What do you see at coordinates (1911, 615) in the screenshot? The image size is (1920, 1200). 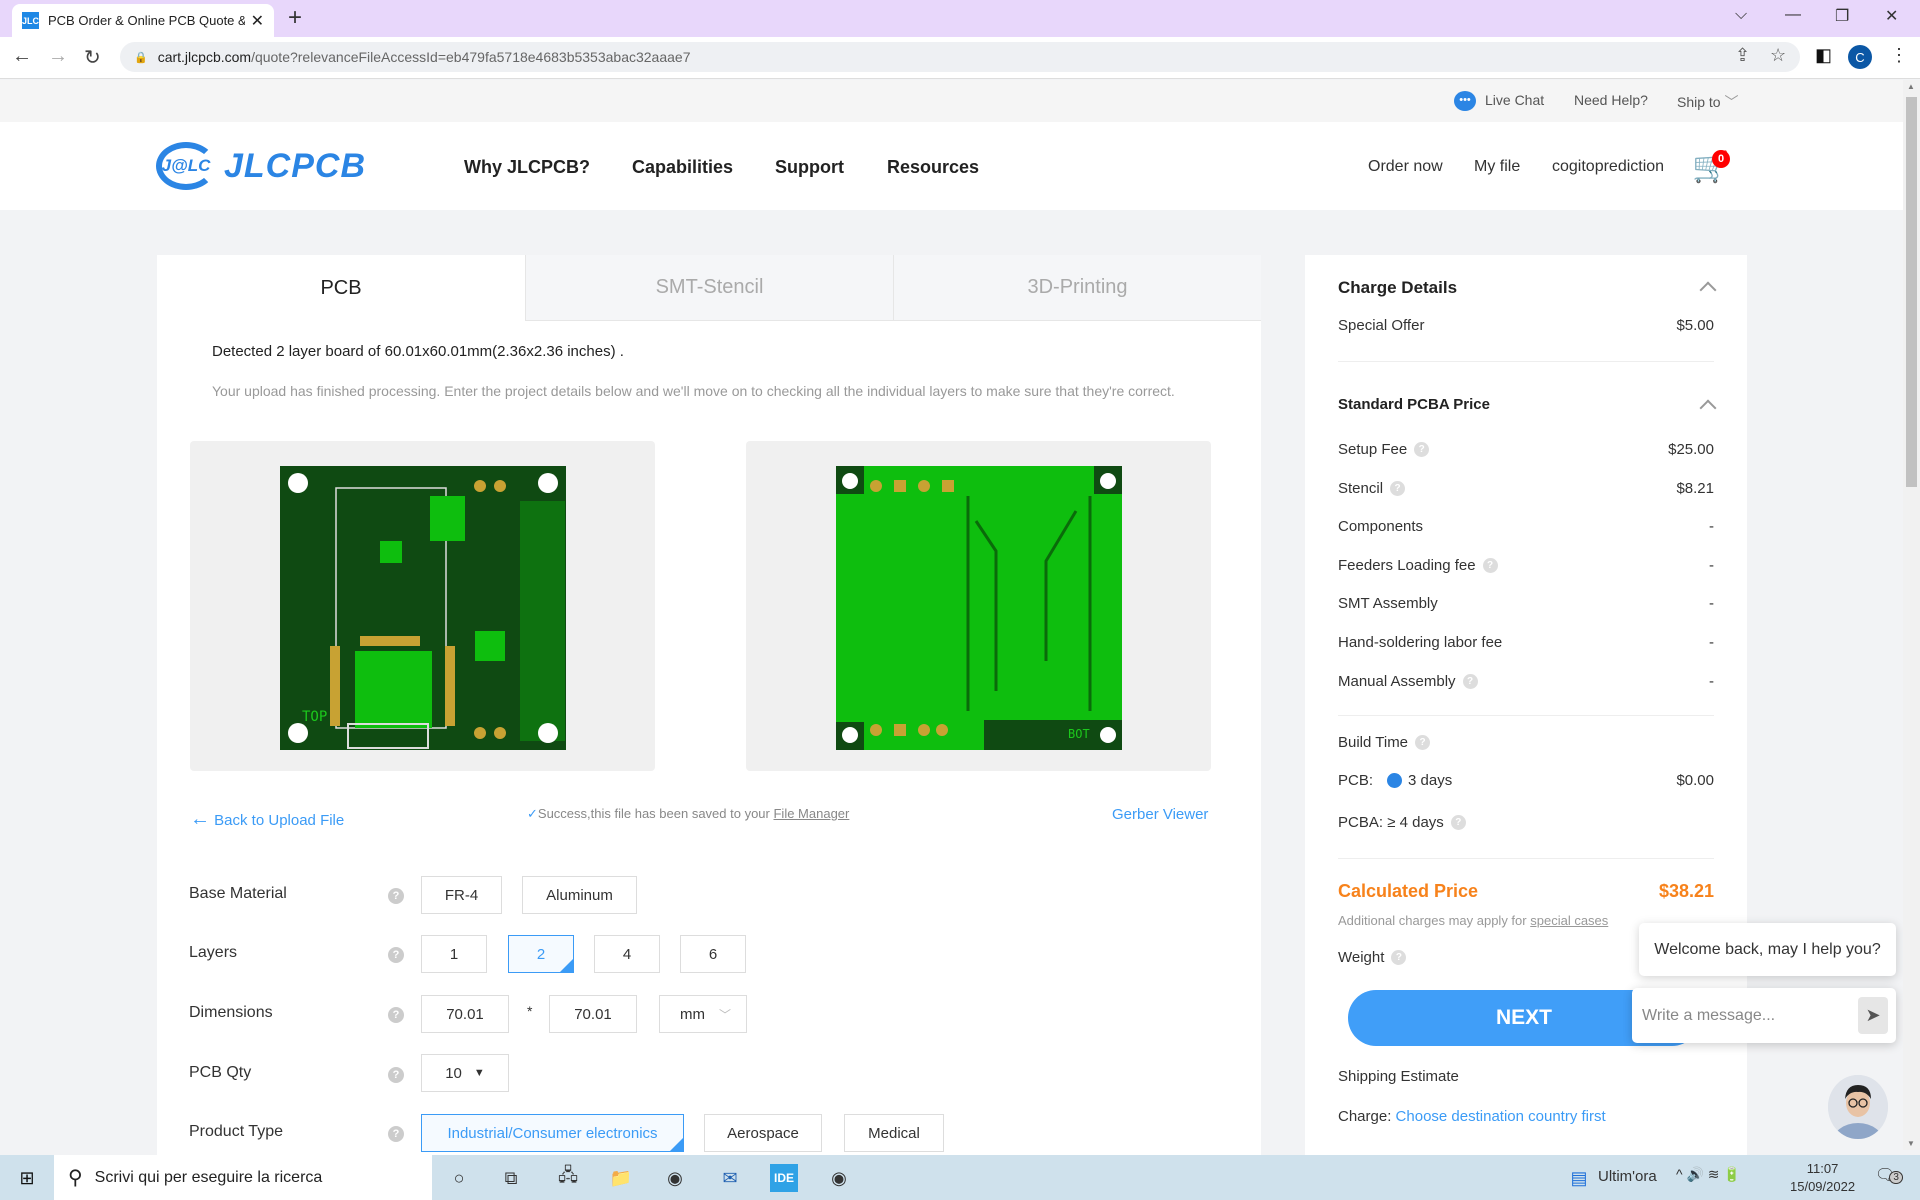 I see `page-scrollbar: ▲ ▼` at bounding box center [1911, 615].